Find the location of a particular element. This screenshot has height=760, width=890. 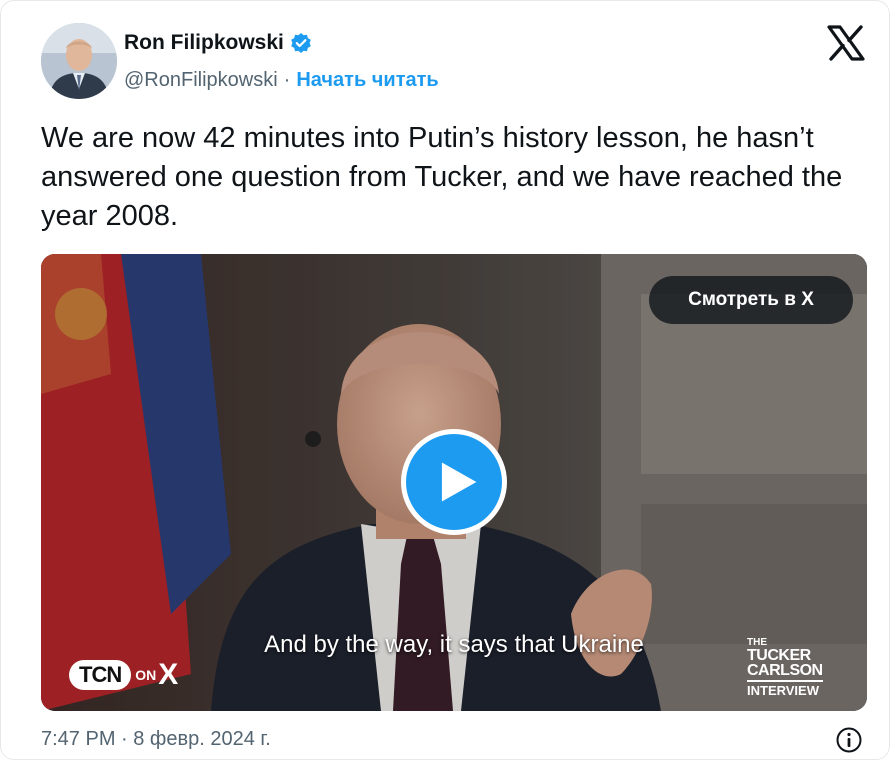

tucker-logo-line2: TUCKER is located at coordinates (779, 655).